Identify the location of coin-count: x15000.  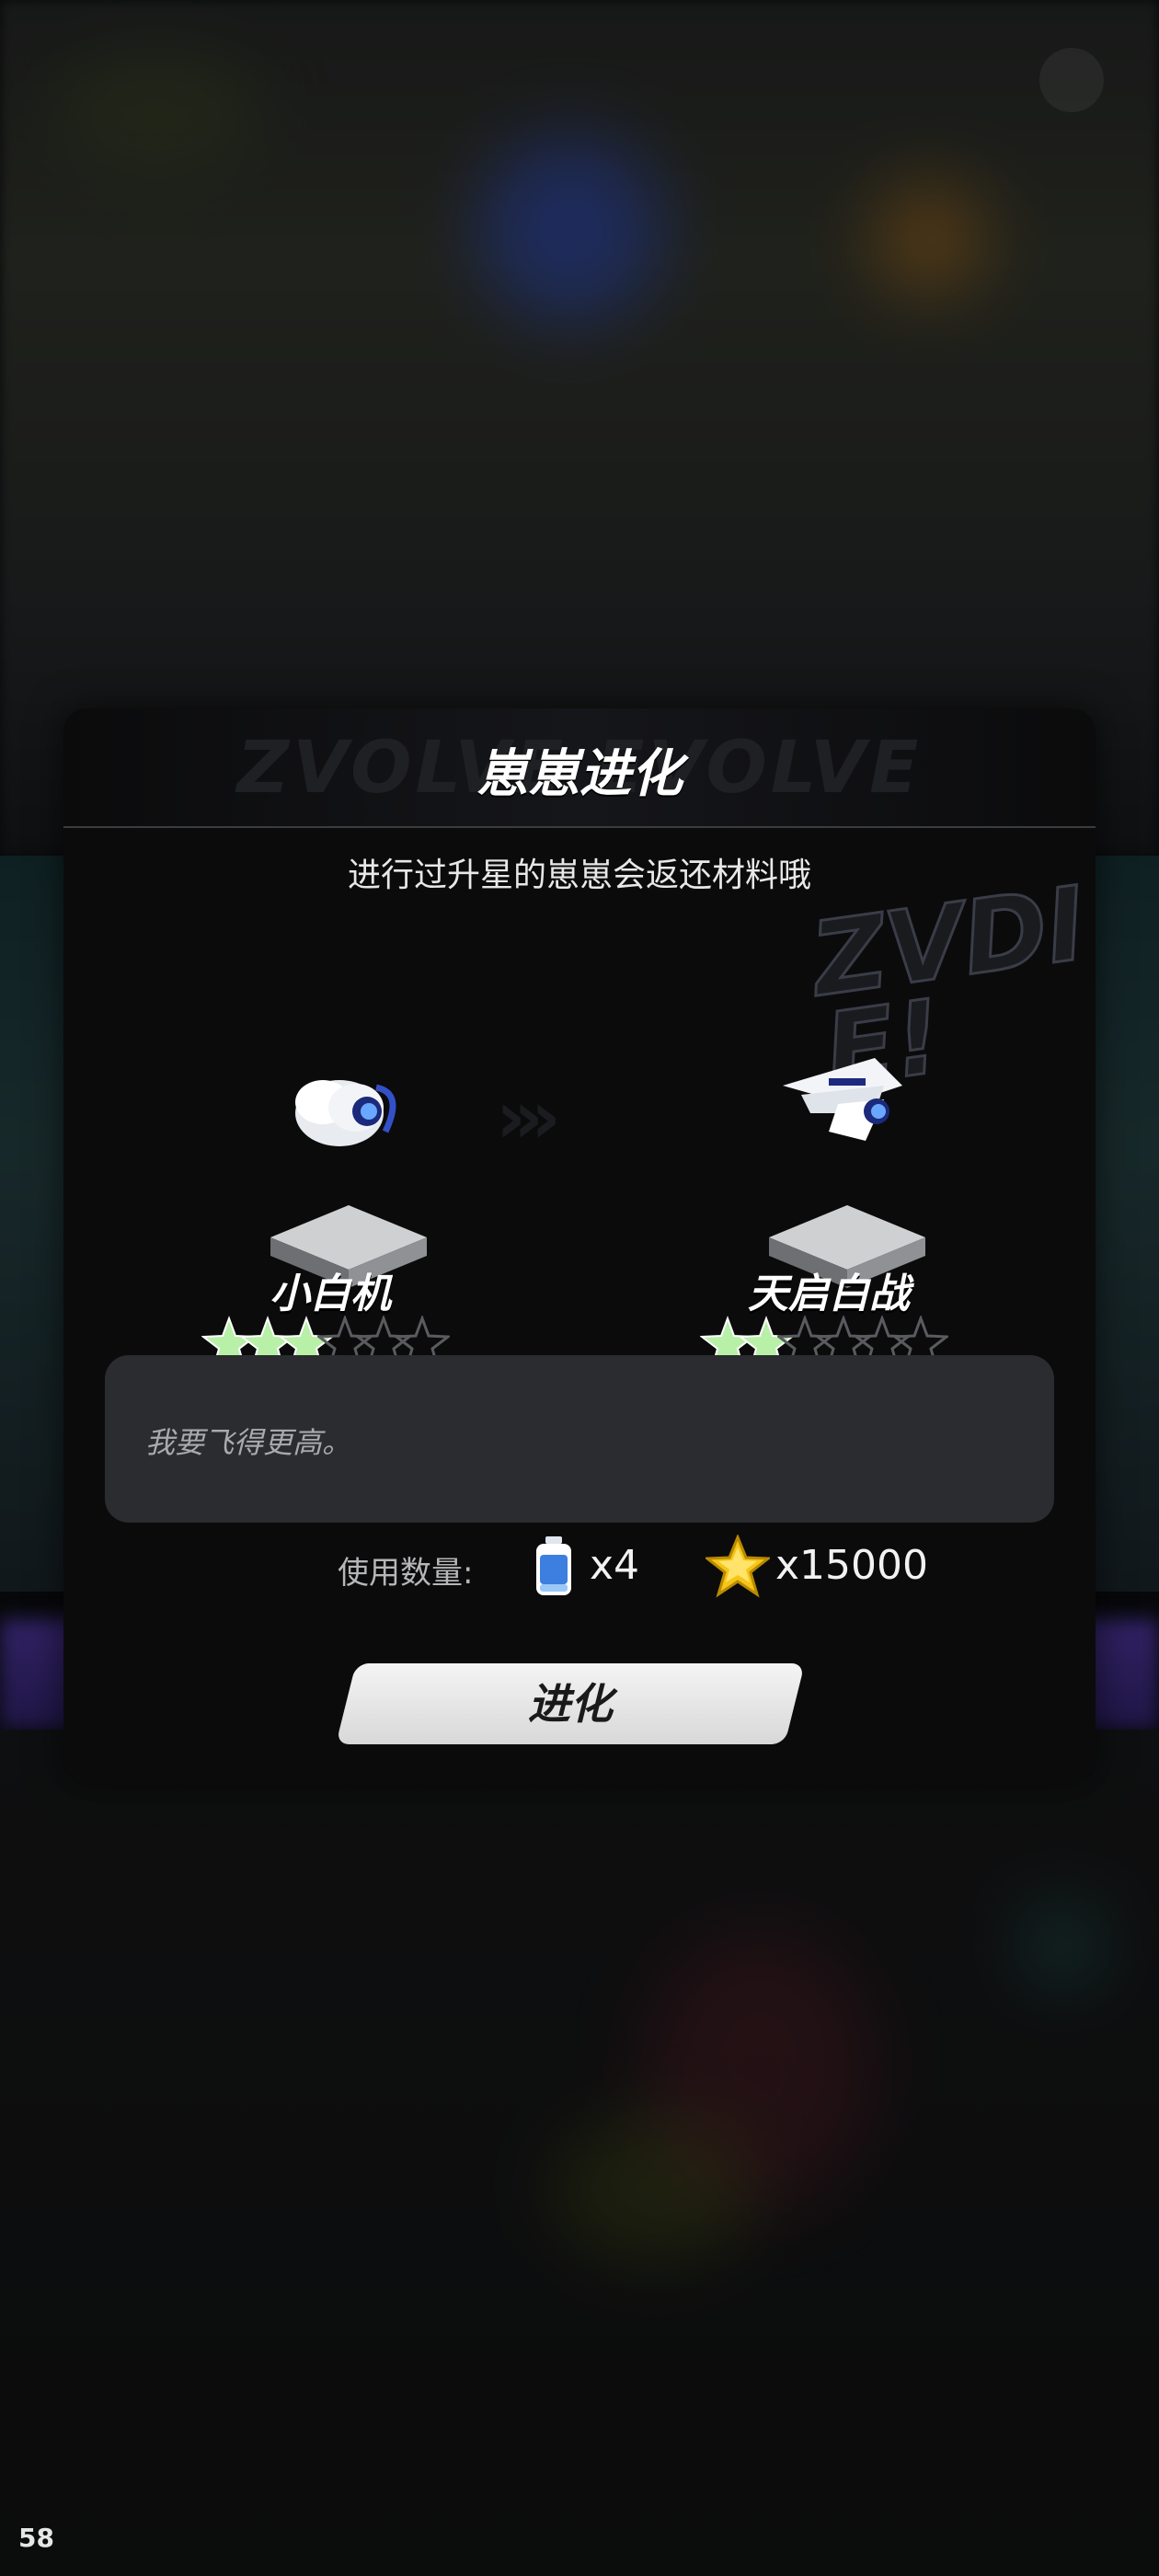
(852, 1565).